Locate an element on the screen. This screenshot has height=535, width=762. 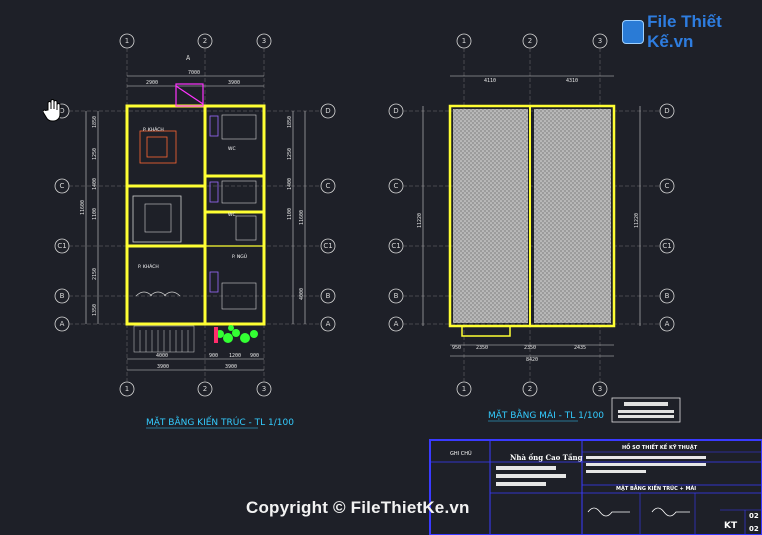
sheet-total: 02 is located at coordinates (754, 529).